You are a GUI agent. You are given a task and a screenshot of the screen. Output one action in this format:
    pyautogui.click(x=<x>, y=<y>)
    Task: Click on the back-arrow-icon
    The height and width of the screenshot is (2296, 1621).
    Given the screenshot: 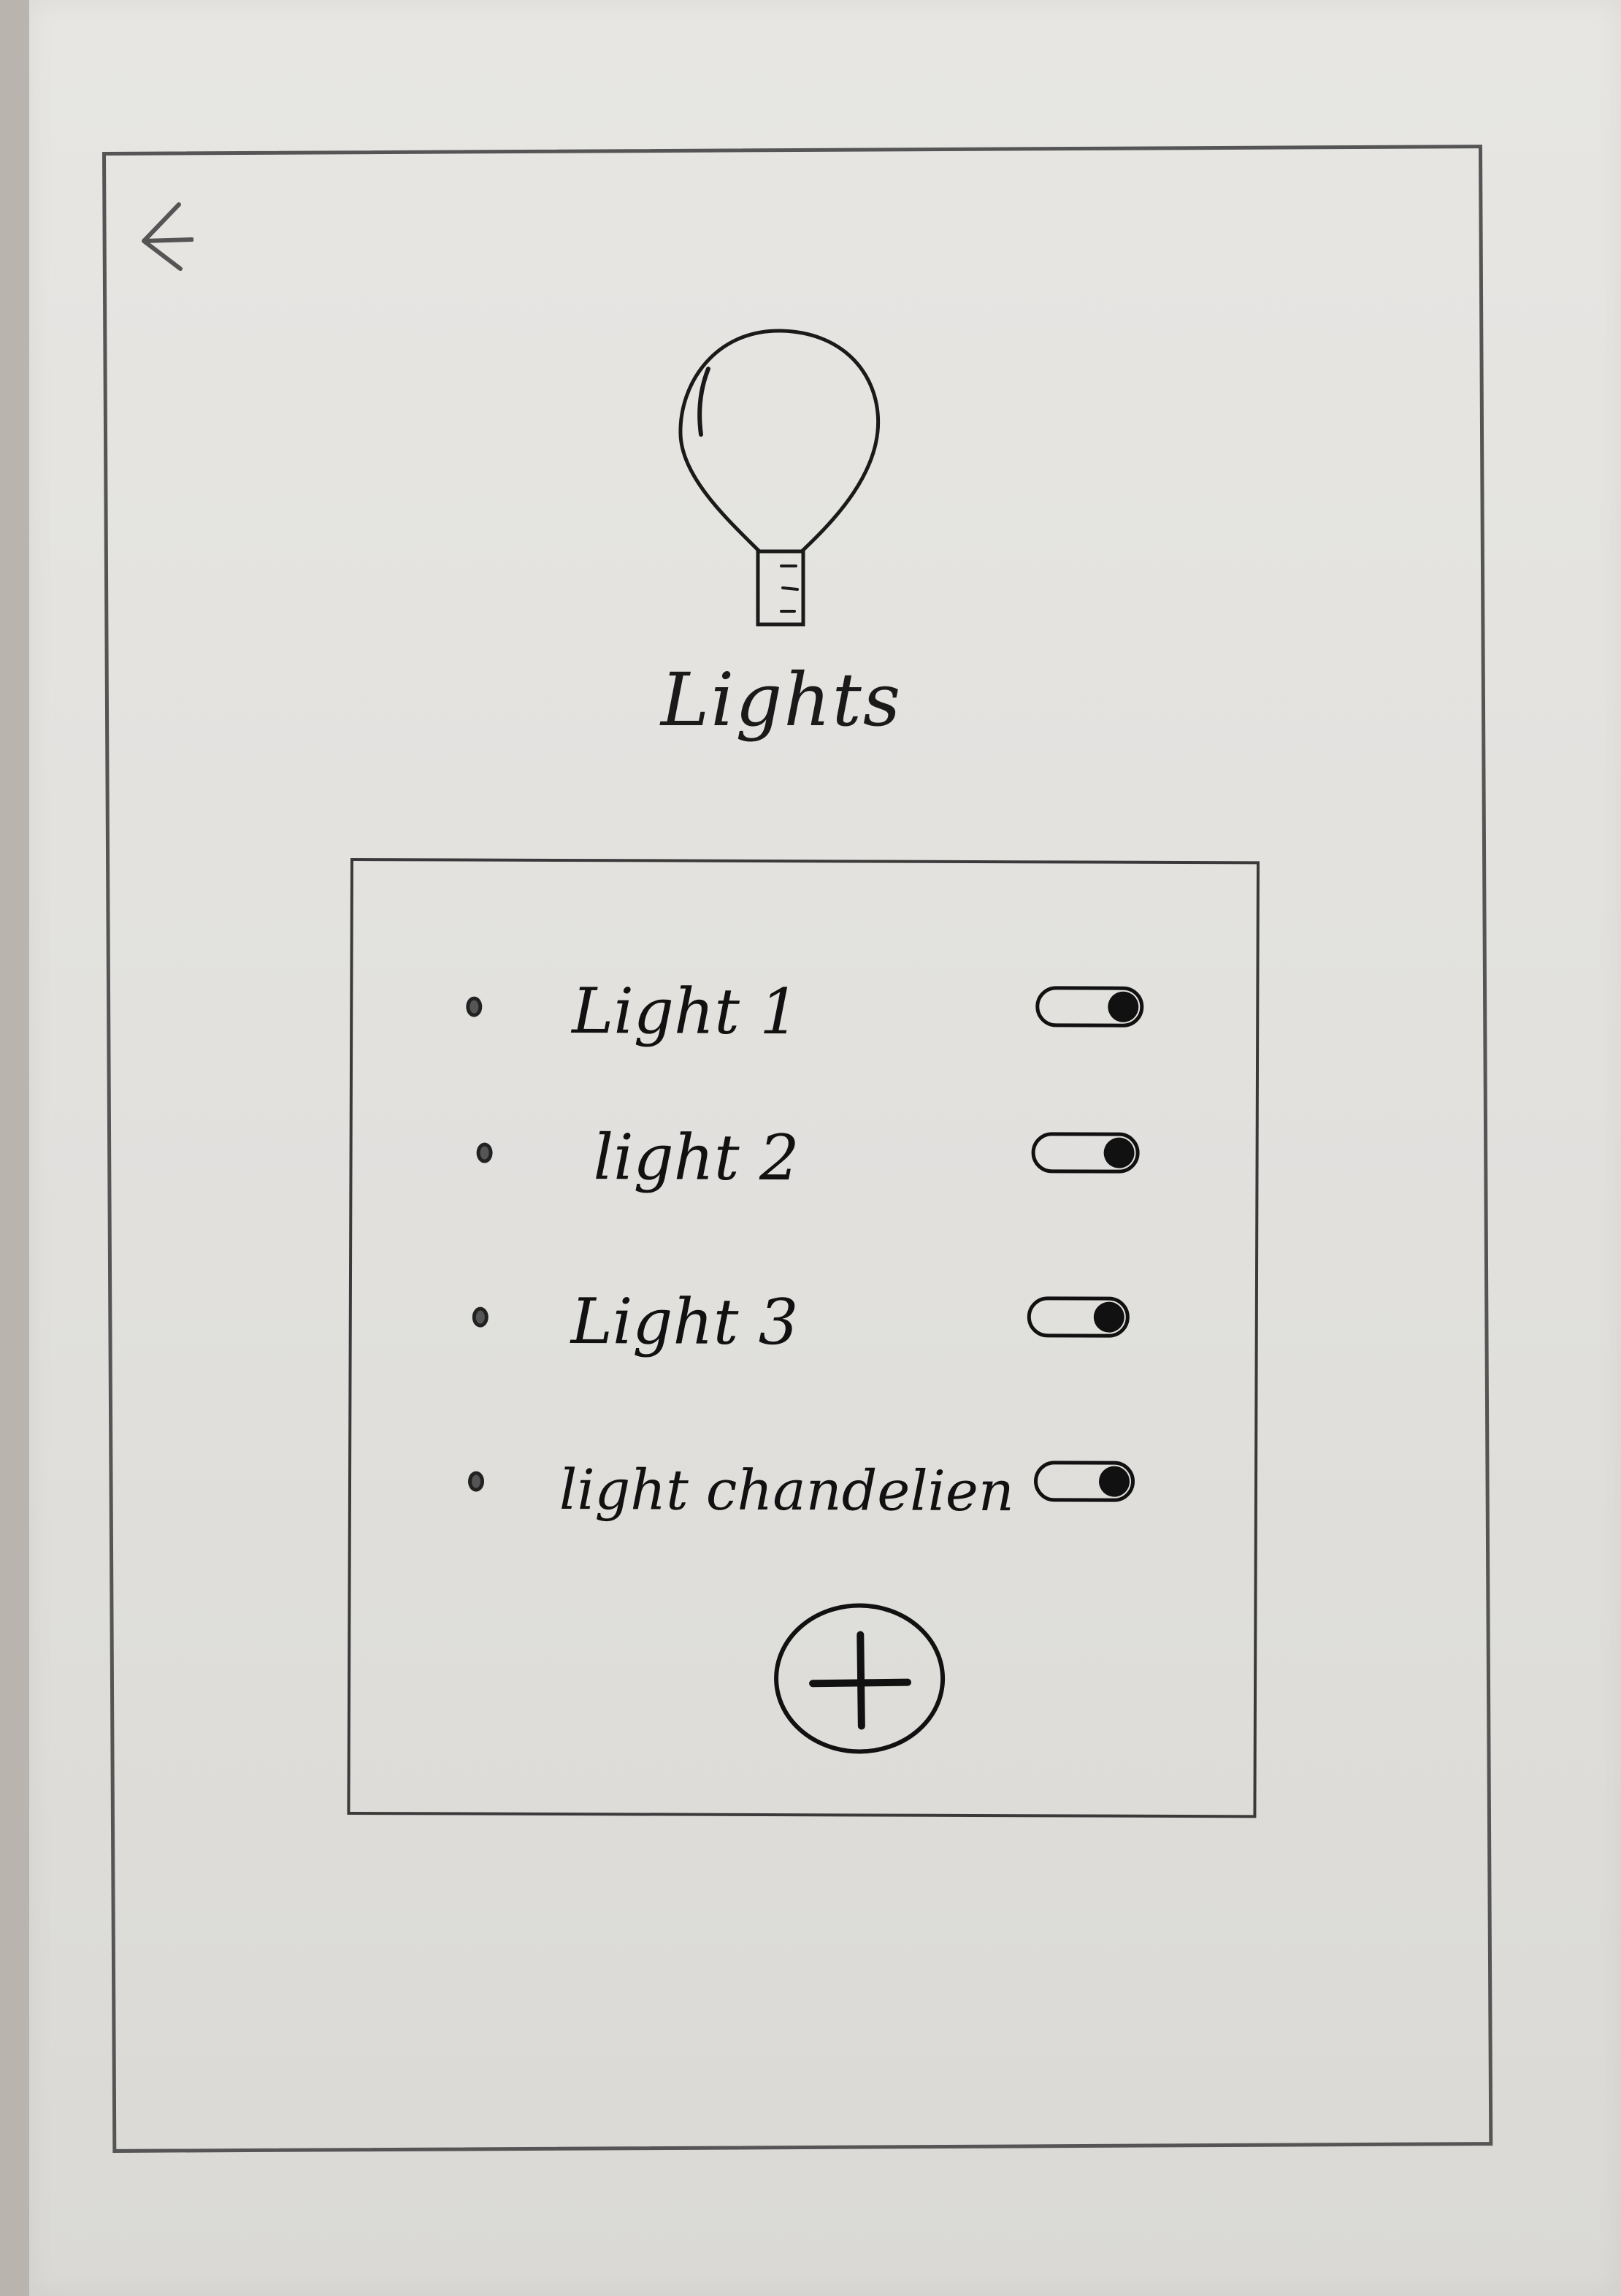 What is the action you would take?
    pyautogui.click(x=164, y=240)
    